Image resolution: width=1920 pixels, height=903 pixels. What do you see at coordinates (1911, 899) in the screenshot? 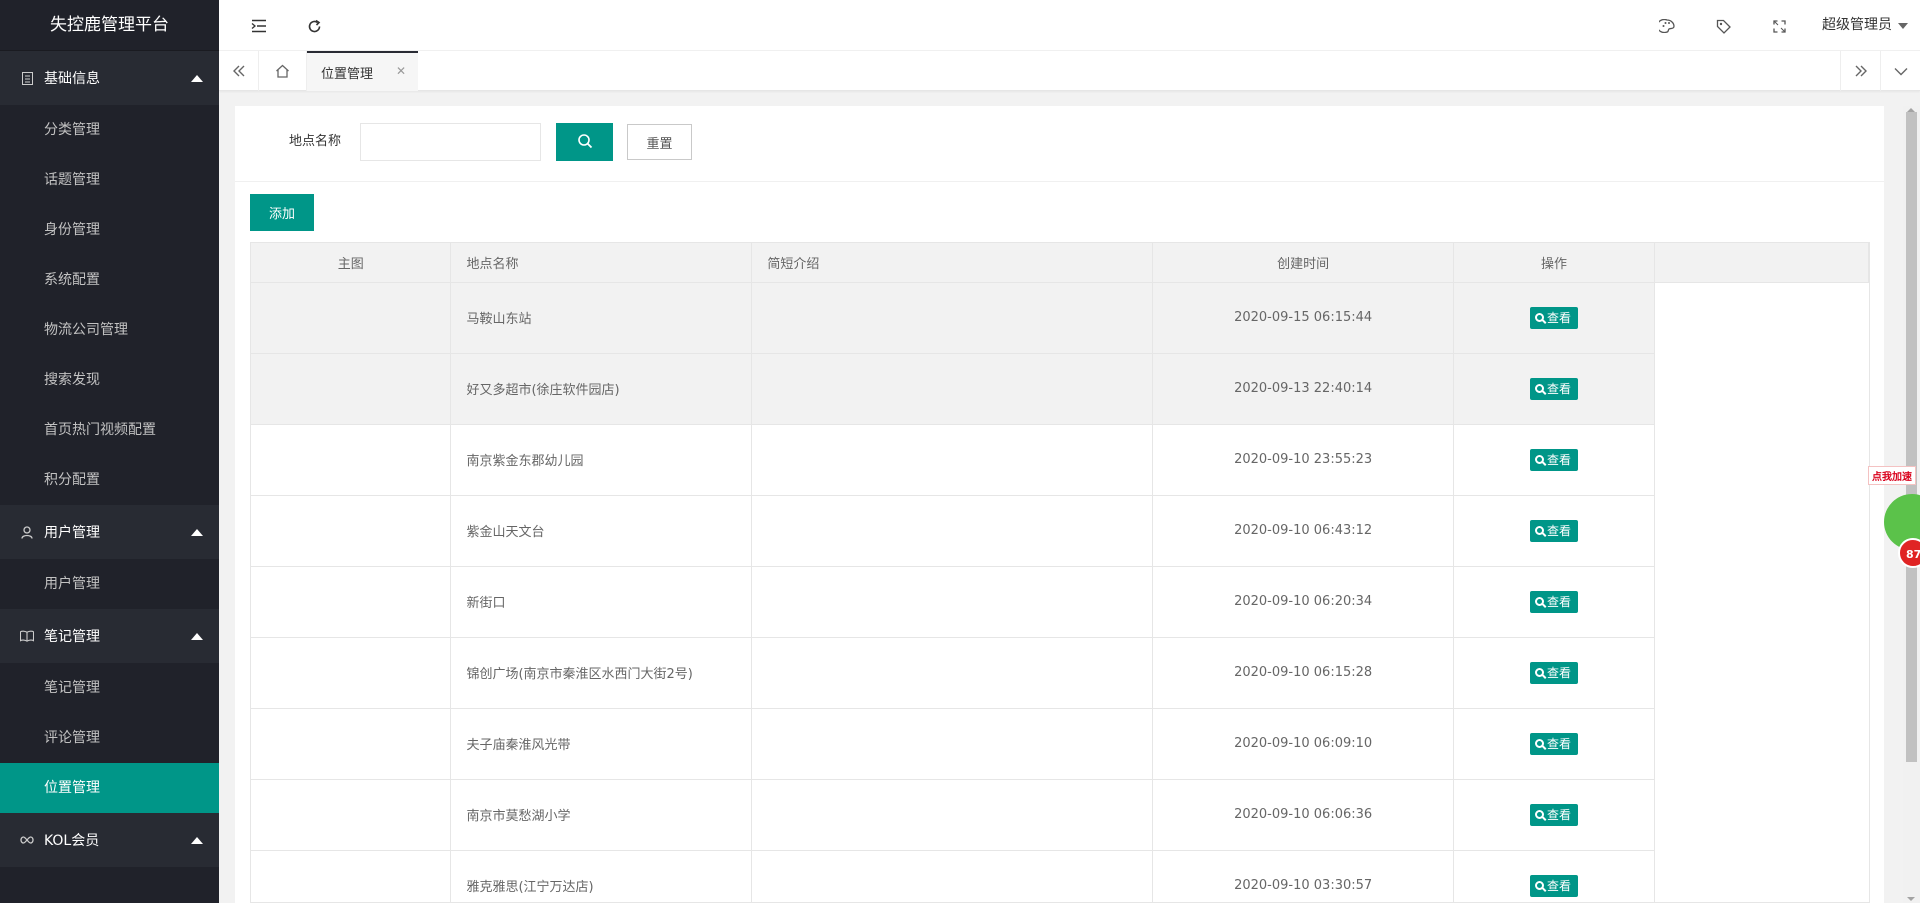
I see `scroll-down-arrow-icon` at bounding box center [1911, 899].